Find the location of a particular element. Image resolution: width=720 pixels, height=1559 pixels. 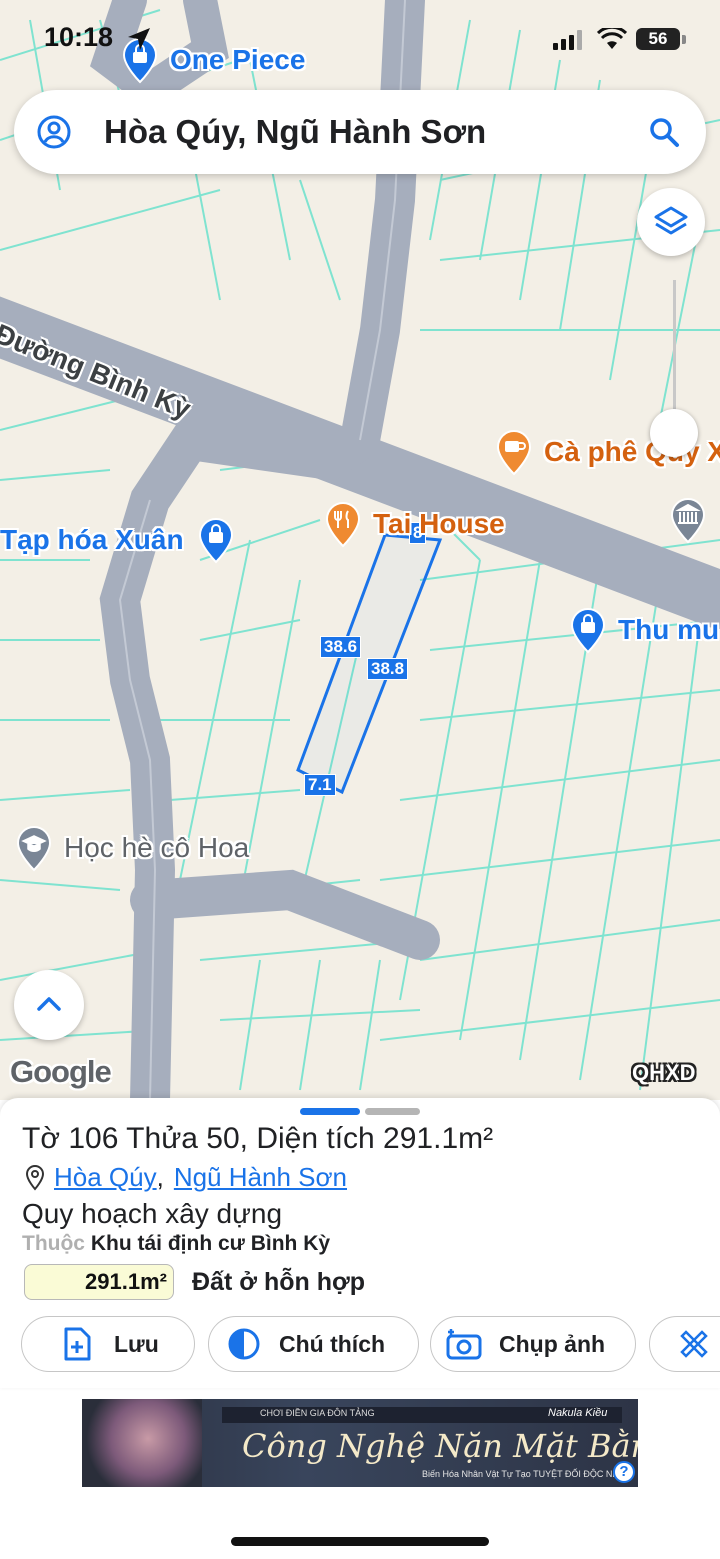

parcel-title: Tờ 106 Thửa 50, Diện tích 291.1m² is located at coordinates (258, 1138).